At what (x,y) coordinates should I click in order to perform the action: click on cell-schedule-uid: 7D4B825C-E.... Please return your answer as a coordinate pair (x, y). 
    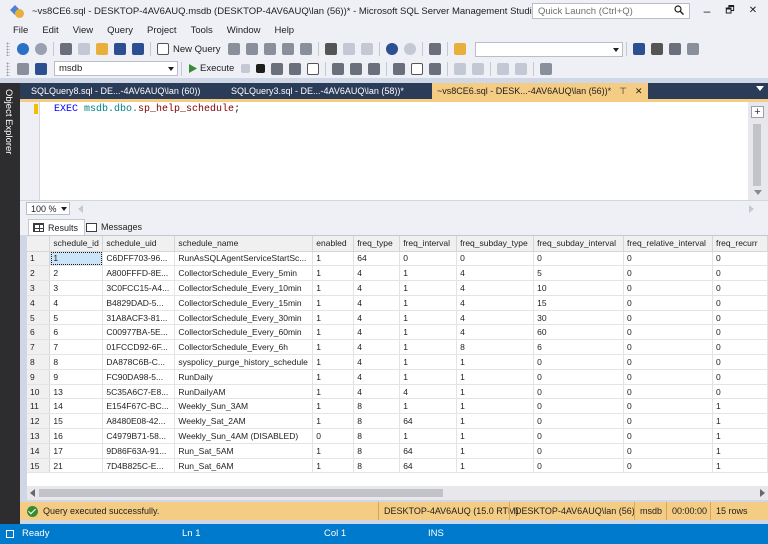
    Looking at the image, I should click on (139, 466).